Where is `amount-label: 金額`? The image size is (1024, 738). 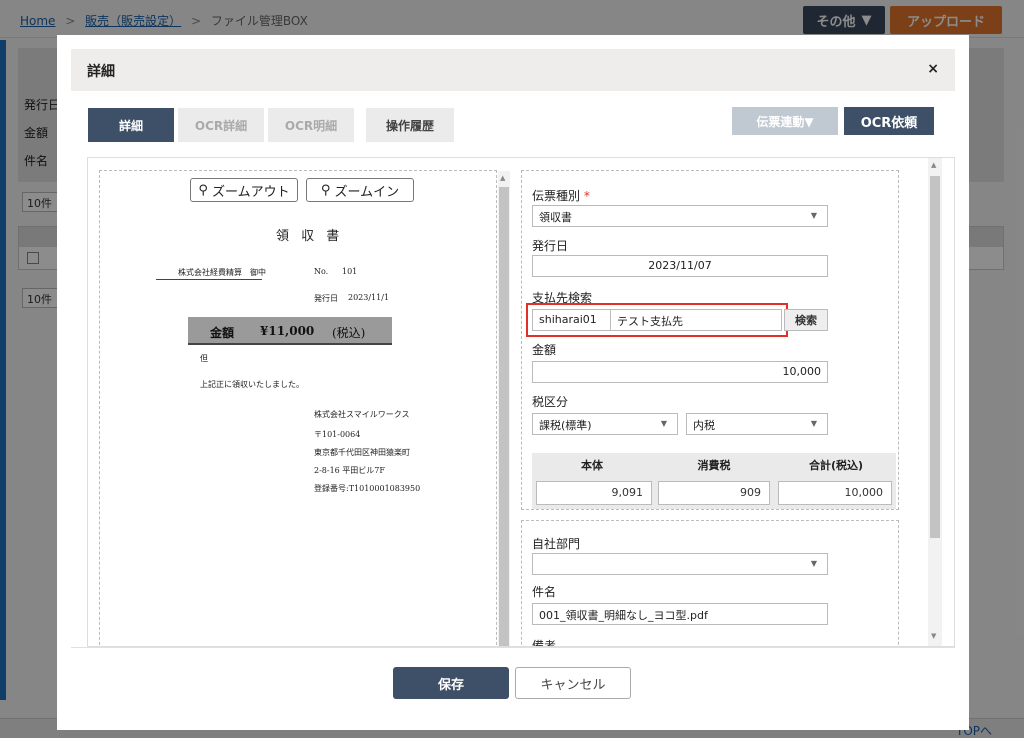
amount-label: 金額 is located at coordinates (544, 350).